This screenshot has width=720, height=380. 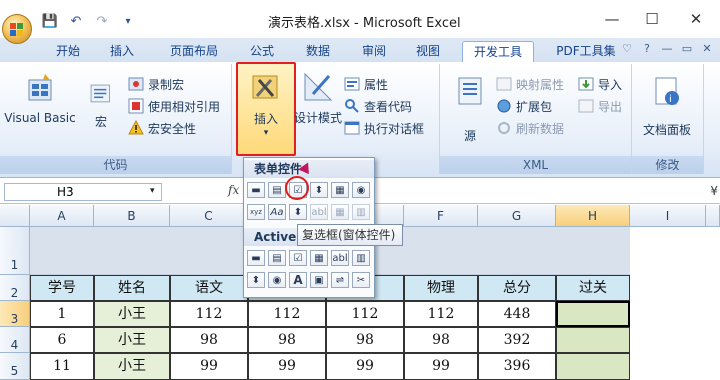 What do you see at coordinates (652, 19) in the screenshot?
I see `maximize-button: ☐` at bounding box center [652, 19].